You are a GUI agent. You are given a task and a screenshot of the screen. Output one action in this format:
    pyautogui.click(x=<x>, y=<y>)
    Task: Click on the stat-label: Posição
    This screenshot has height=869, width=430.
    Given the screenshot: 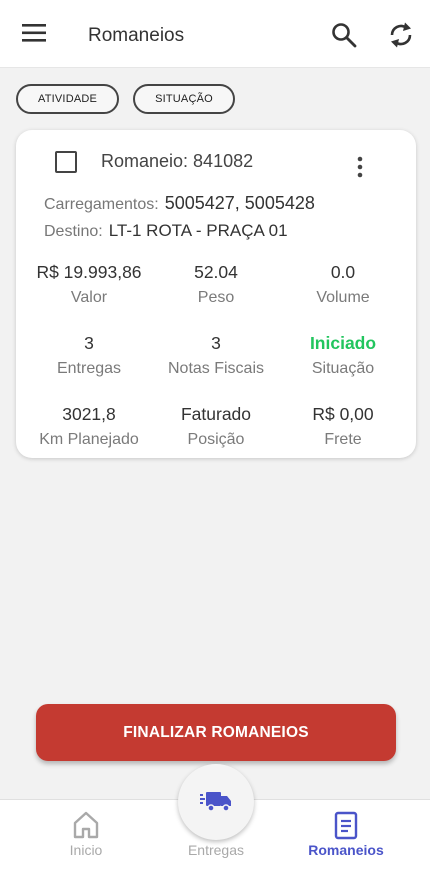 What is the action you would take?
    pyautogui.click(x=216, y=439)
    